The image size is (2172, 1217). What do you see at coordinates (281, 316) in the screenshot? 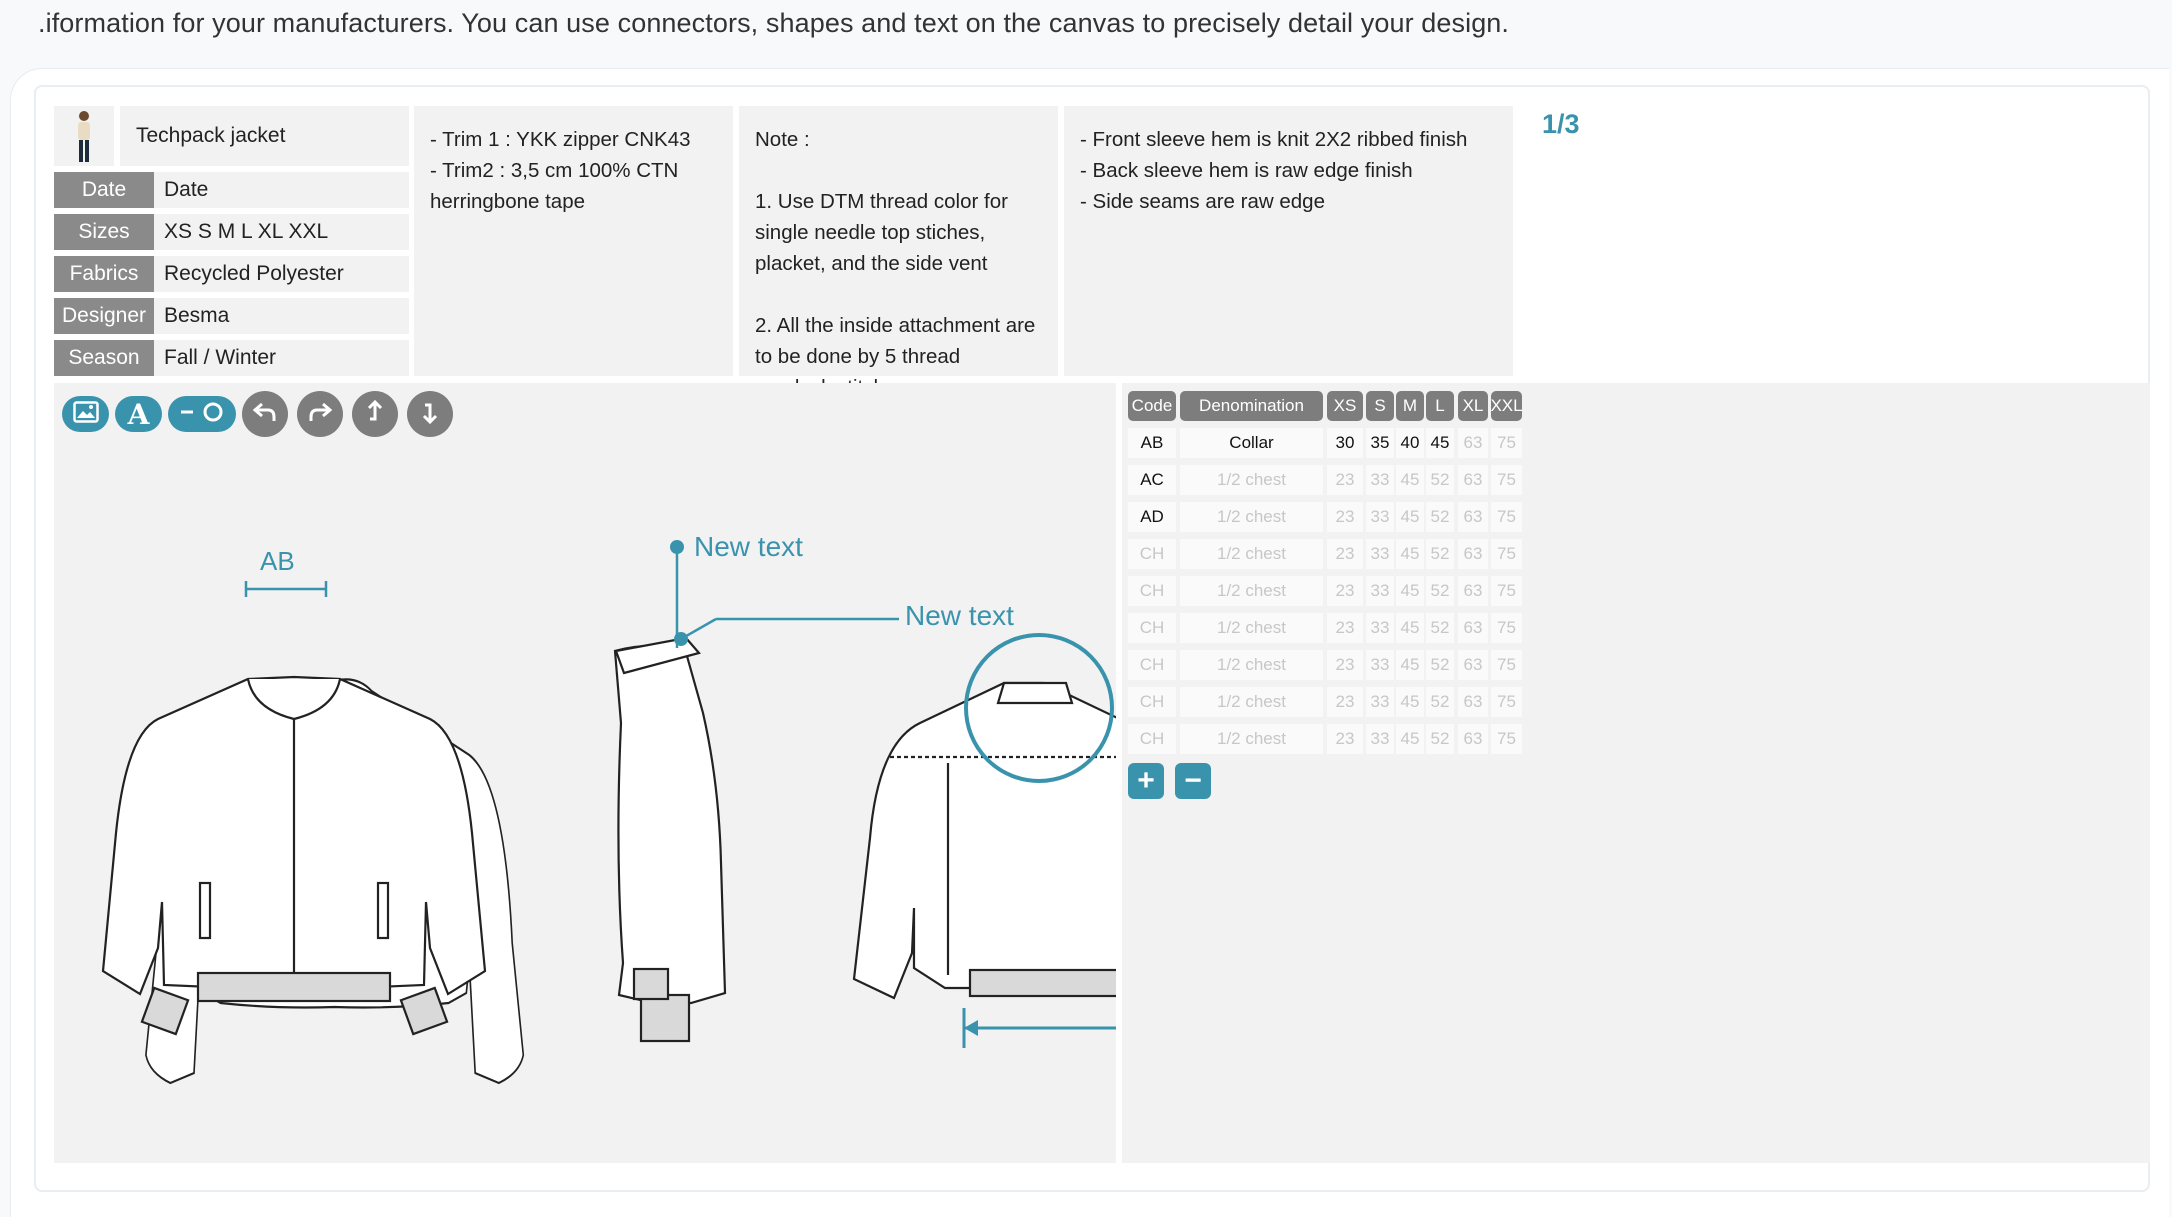
I see `designer-value: Besma` at bounding box center [281, 316].